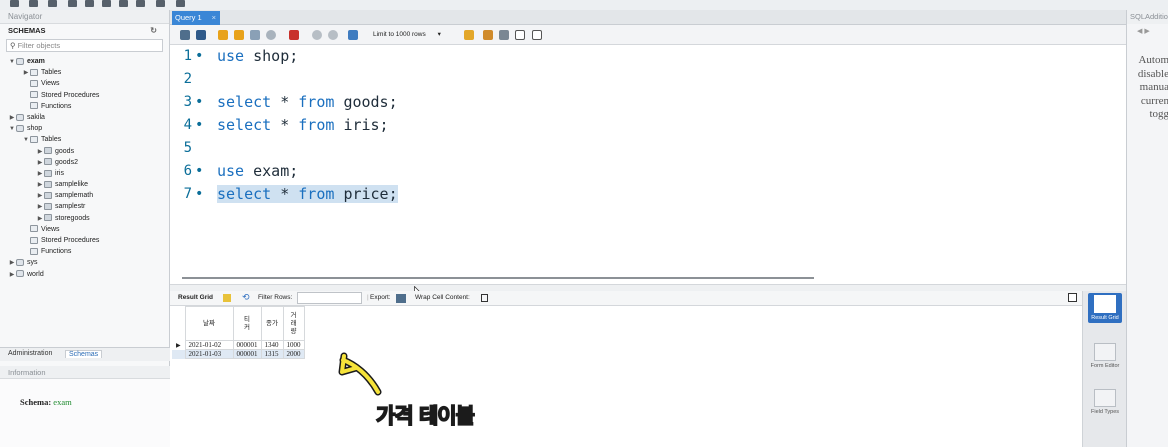 Image resolution: width=1168 pixels, height=447 pixels. Describe the element at coordinates (294, 35) in the screenshot. I see `toggle-error-icon` at that location.